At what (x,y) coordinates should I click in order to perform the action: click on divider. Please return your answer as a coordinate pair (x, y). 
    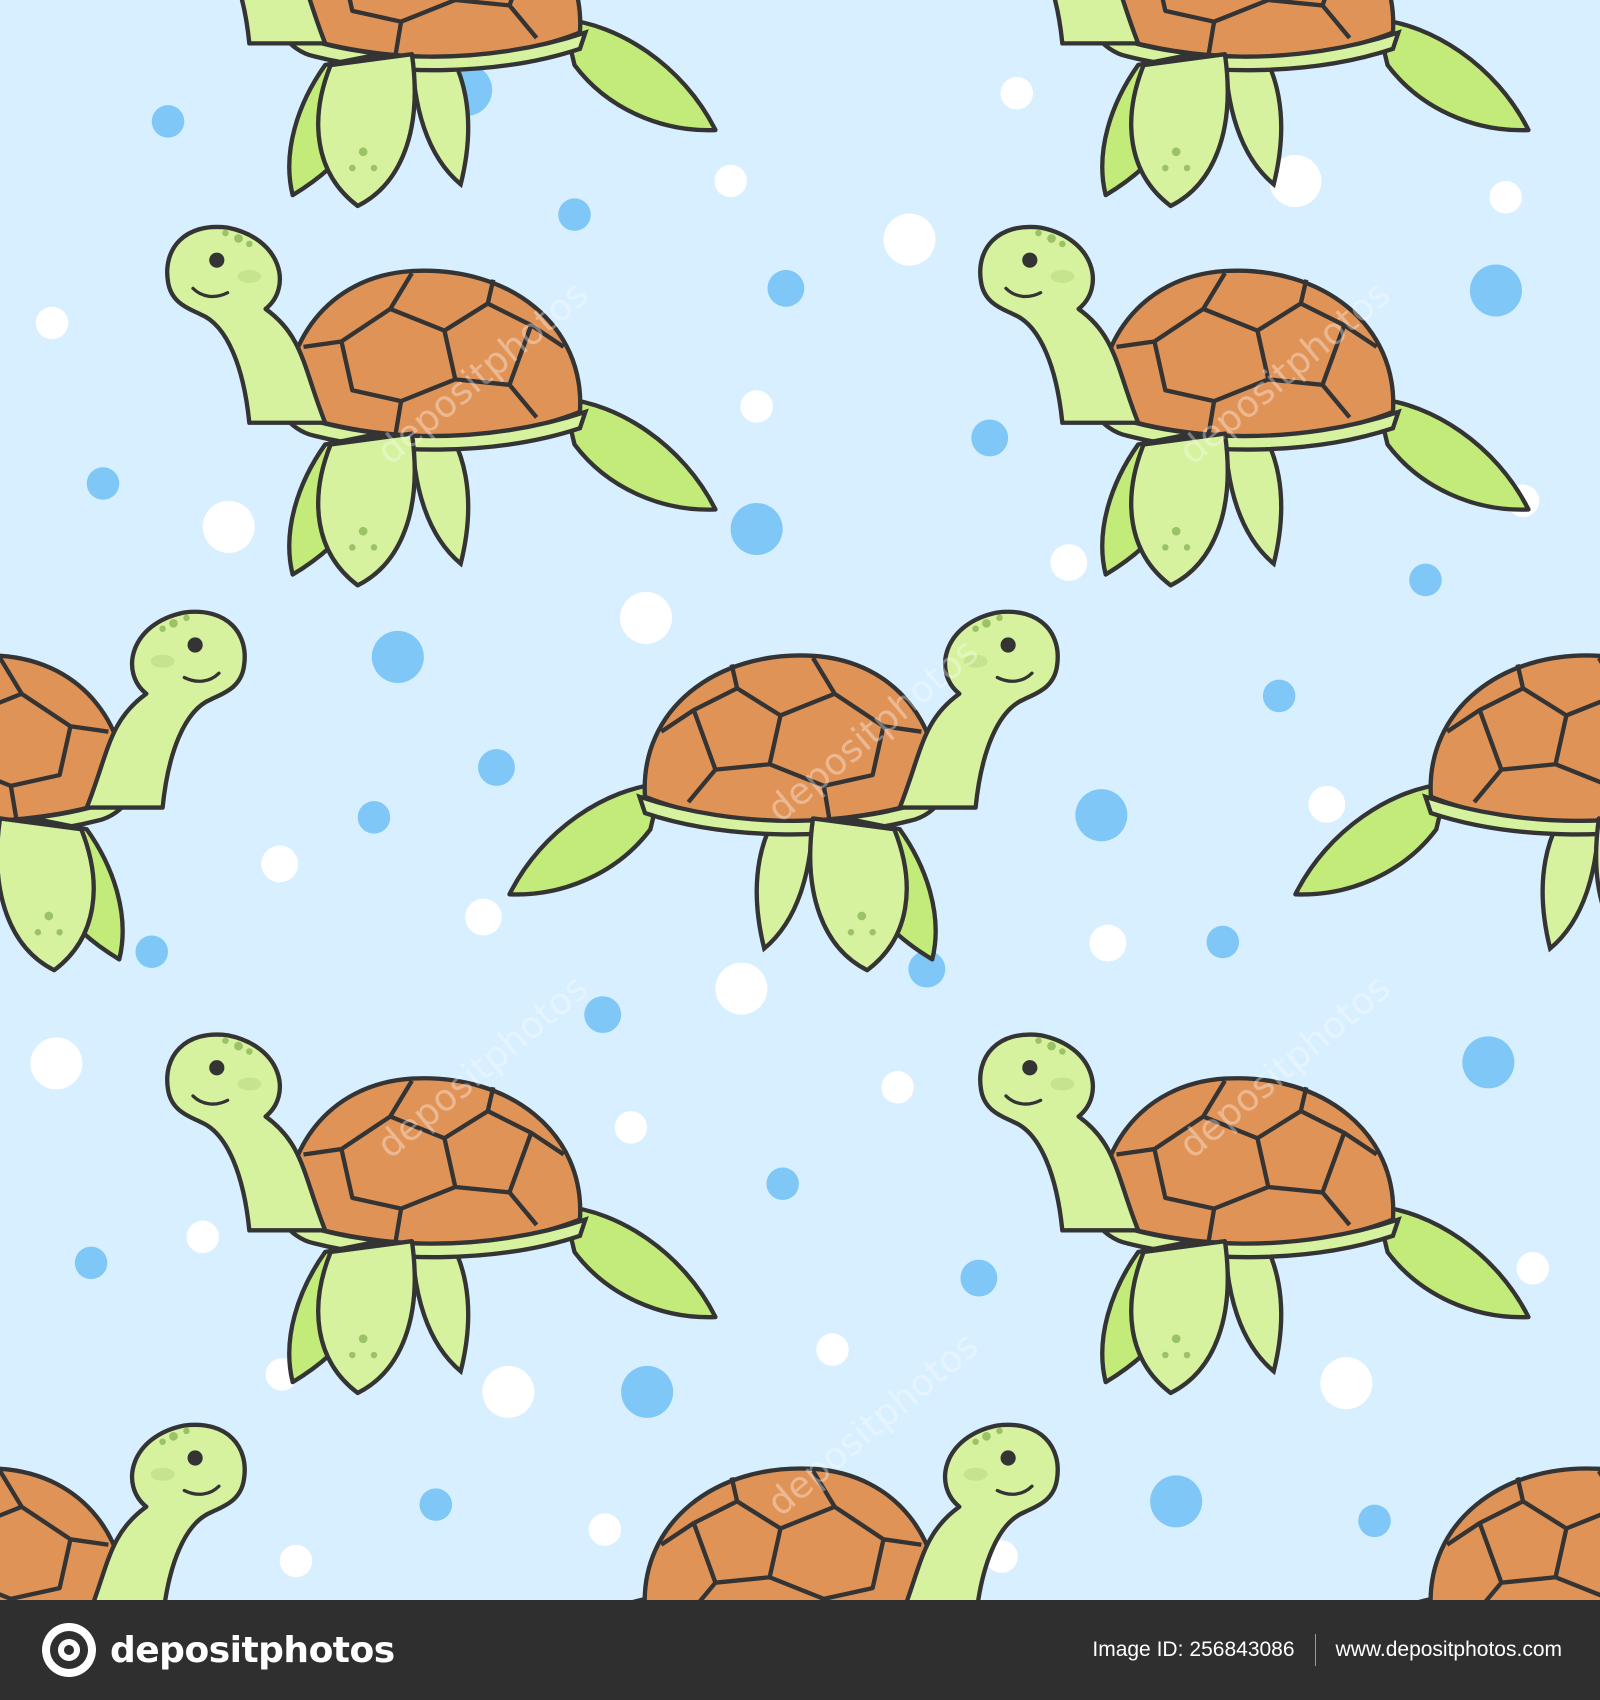
    Looking at the image, I should click on (1315, 1650).